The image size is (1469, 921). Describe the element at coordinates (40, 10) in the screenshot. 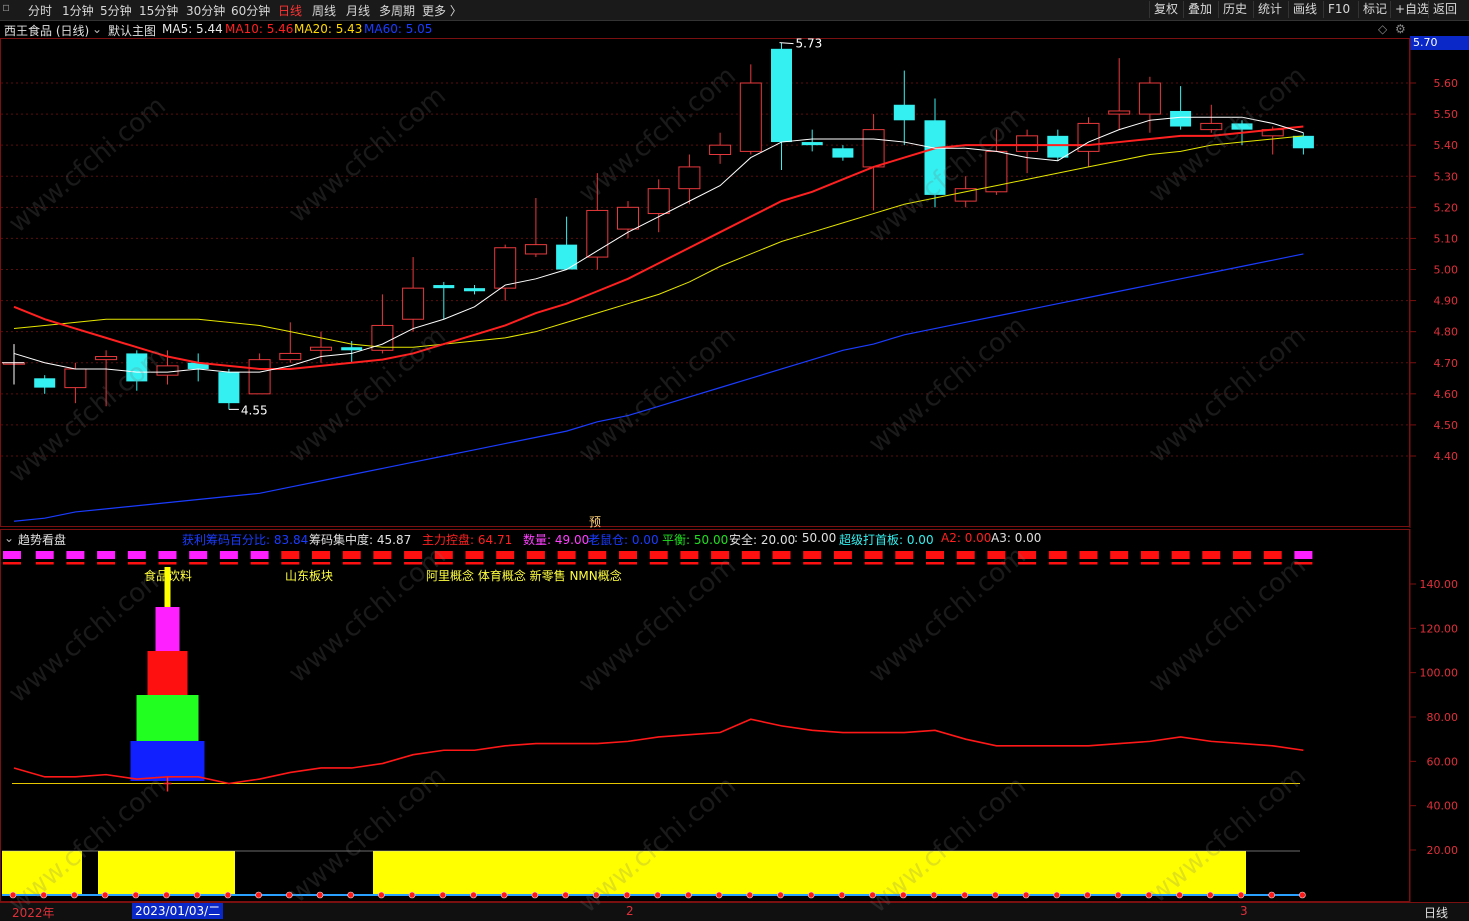

I see `period-tab-0: 分时` at that location.